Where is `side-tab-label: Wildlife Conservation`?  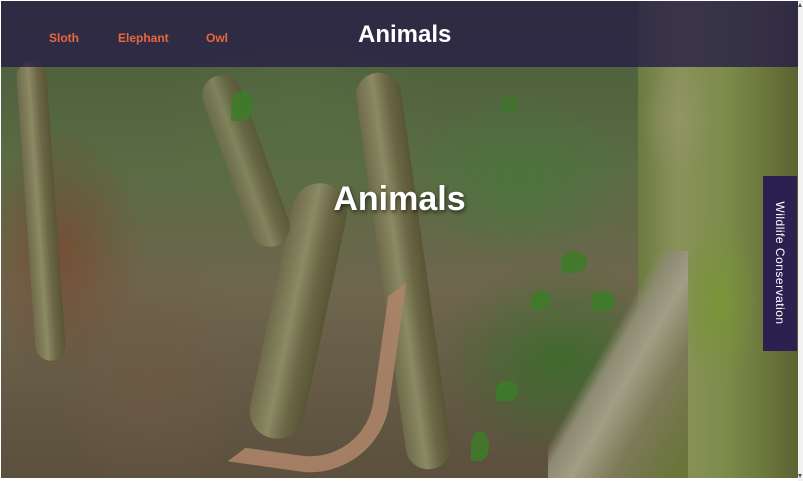
side-tab-label: Wildlife Conservation is located at coordinates (780, 263).